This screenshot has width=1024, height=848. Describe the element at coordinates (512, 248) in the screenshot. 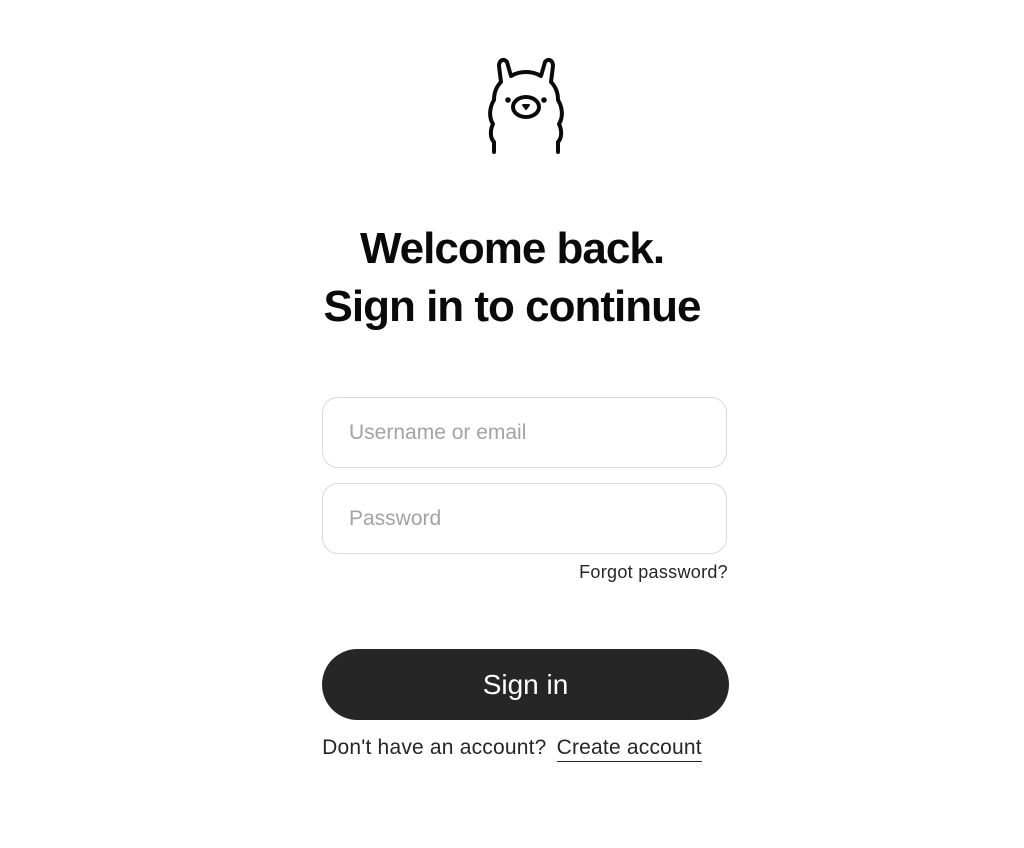

I see `title-line-1: Welcome back.` at that location.